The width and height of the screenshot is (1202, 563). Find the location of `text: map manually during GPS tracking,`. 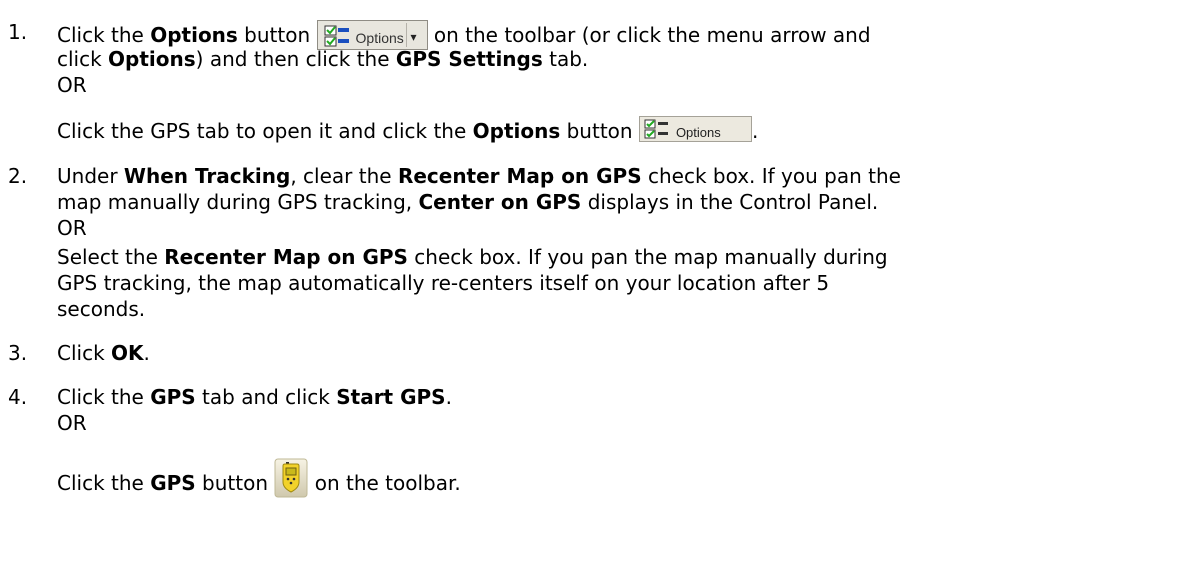

text: map manually during GPS tracking, is located at coordinates (238, 202).